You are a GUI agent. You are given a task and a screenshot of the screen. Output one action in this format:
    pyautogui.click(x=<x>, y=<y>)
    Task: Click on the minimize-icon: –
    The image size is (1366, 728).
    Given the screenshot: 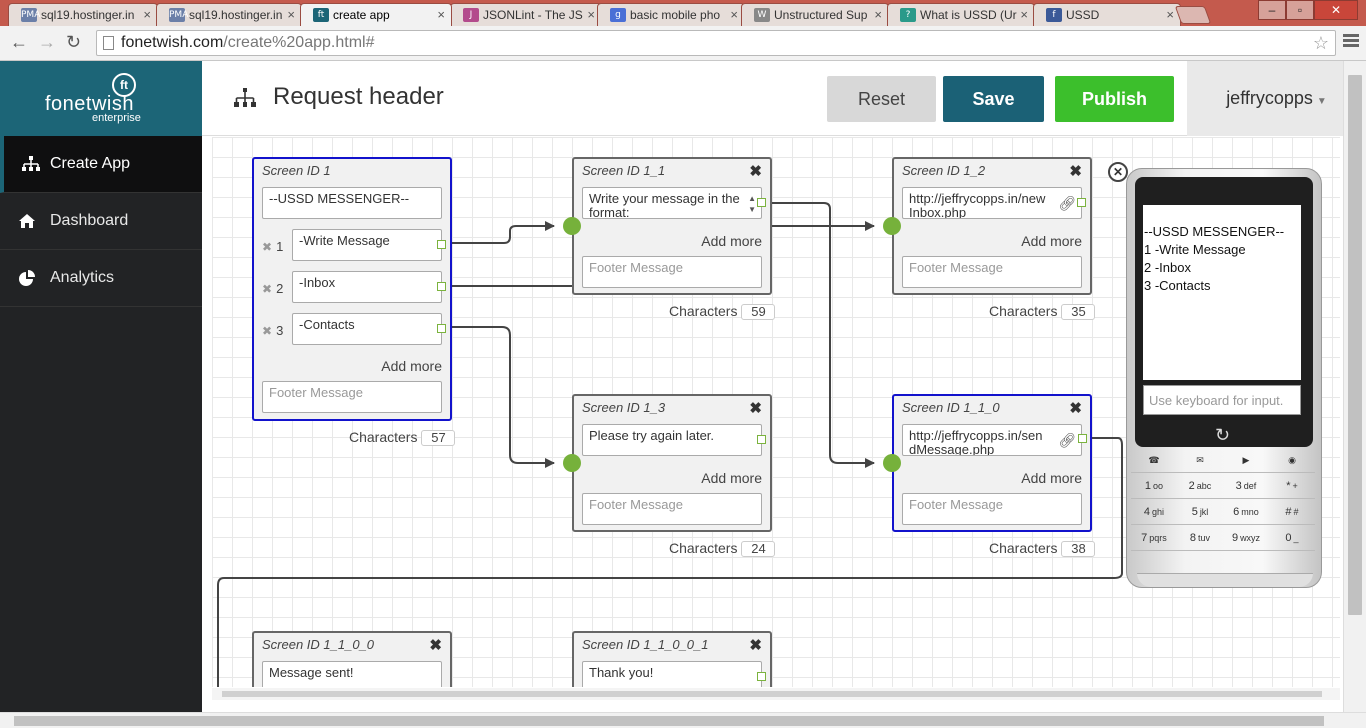 What is the action you would take?
    pyautogui.click(x=1272, y=10)
    